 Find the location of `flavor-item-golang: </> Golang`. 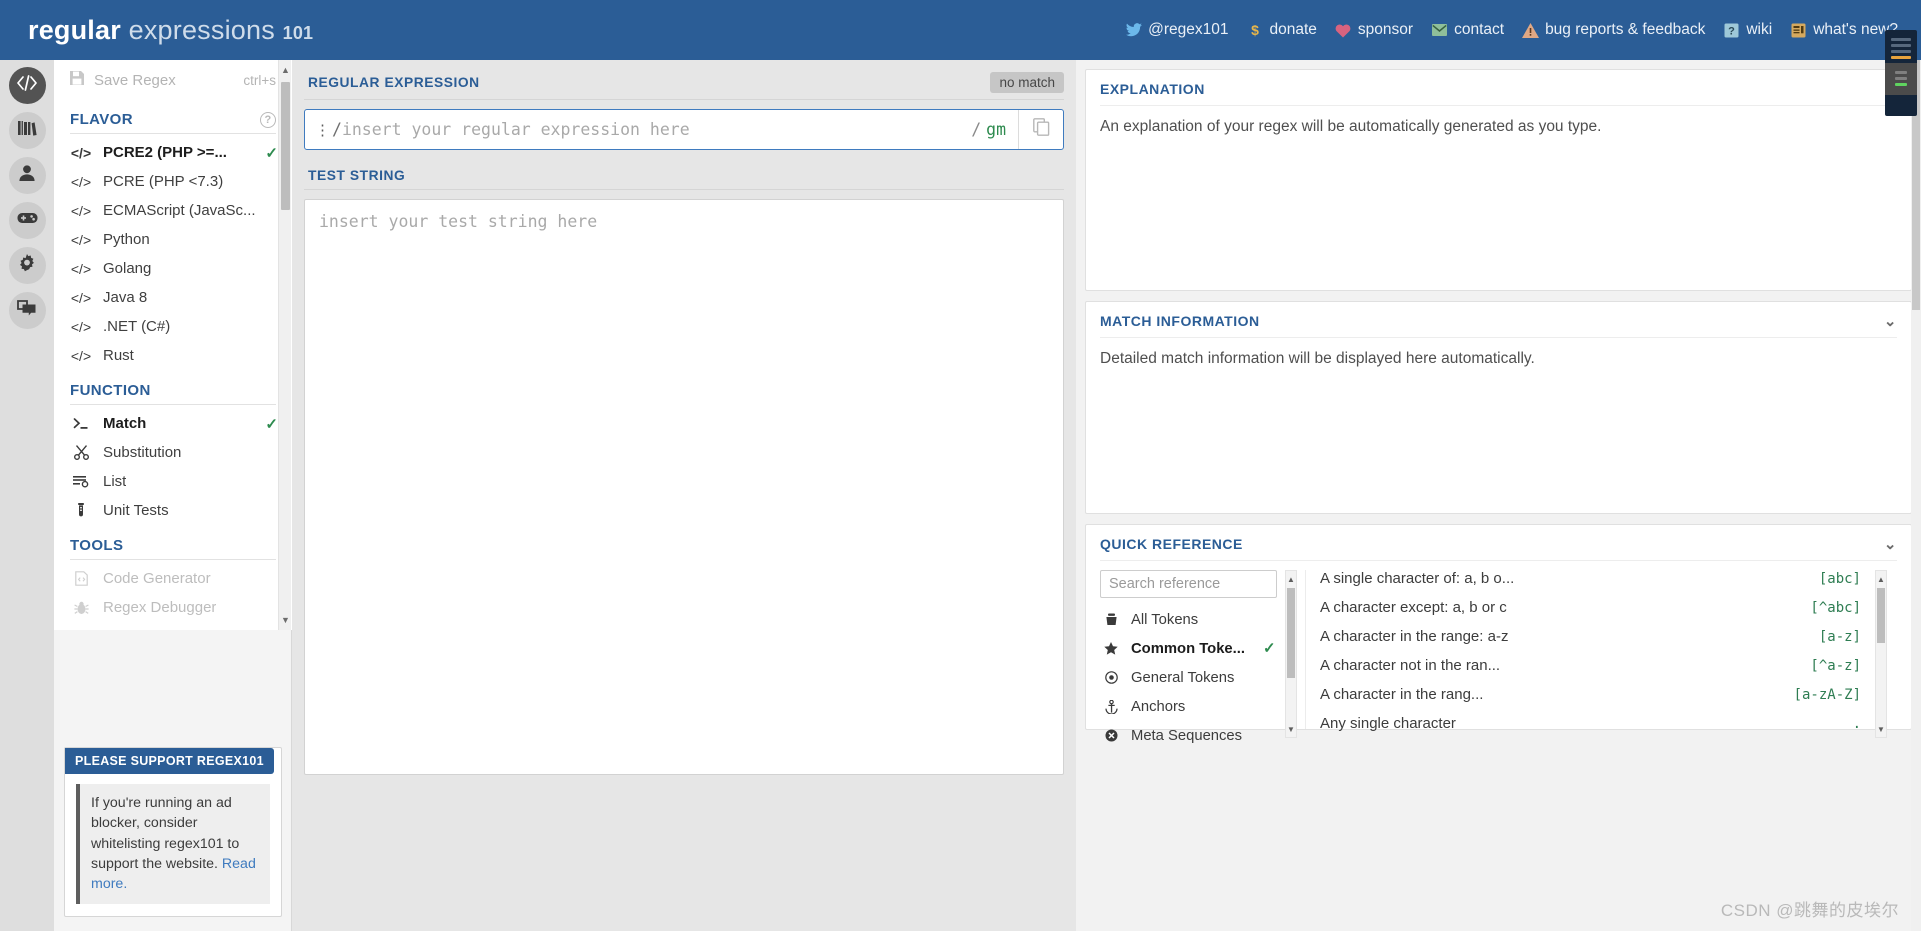

flavor-item-golang: </> Golang is located at coordinates (173, 268).